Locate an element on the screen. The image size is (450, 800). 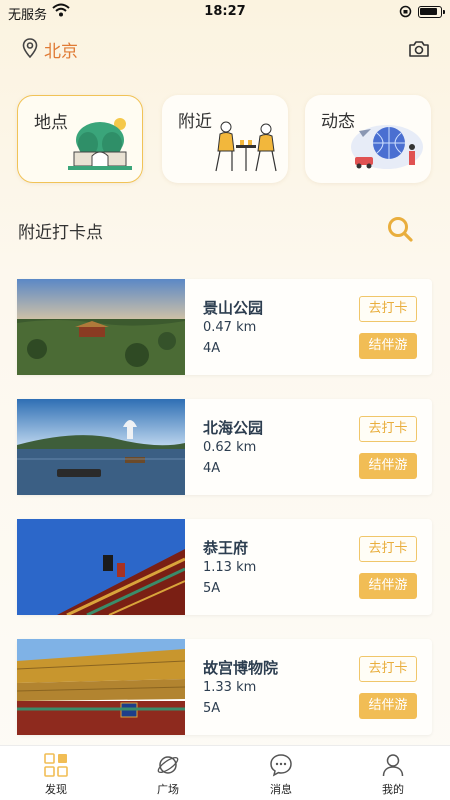
category-card-nearby: 附近 is located at coordinates (225, 139).